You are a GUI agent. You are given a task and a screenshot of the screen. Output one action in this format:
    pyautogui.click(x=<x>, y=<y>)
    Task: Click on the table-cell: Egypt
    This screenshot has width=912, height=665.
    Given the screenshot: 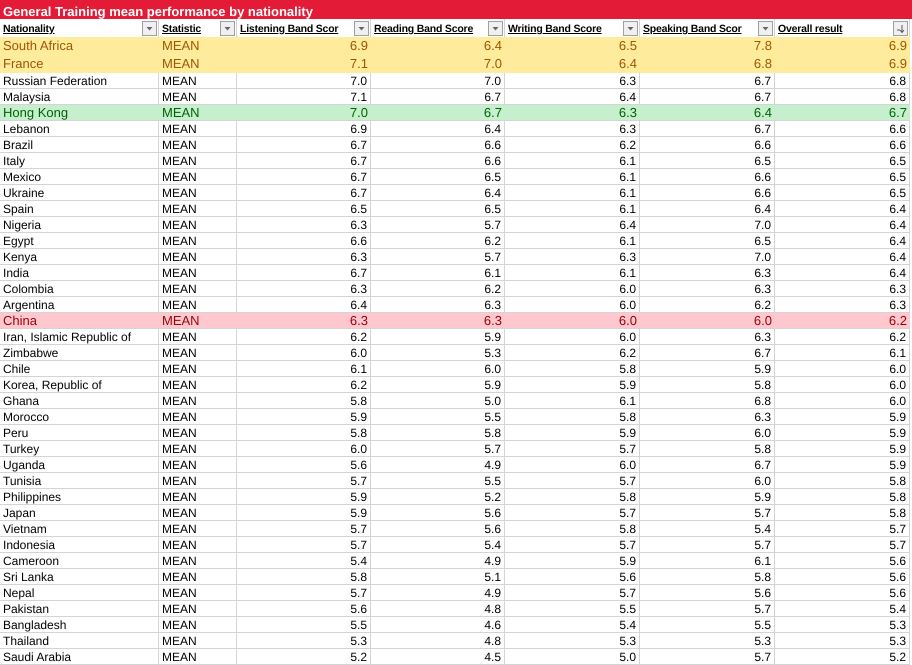 What is the action you would take?
    pyautogui.click(x=79, y=241)
    